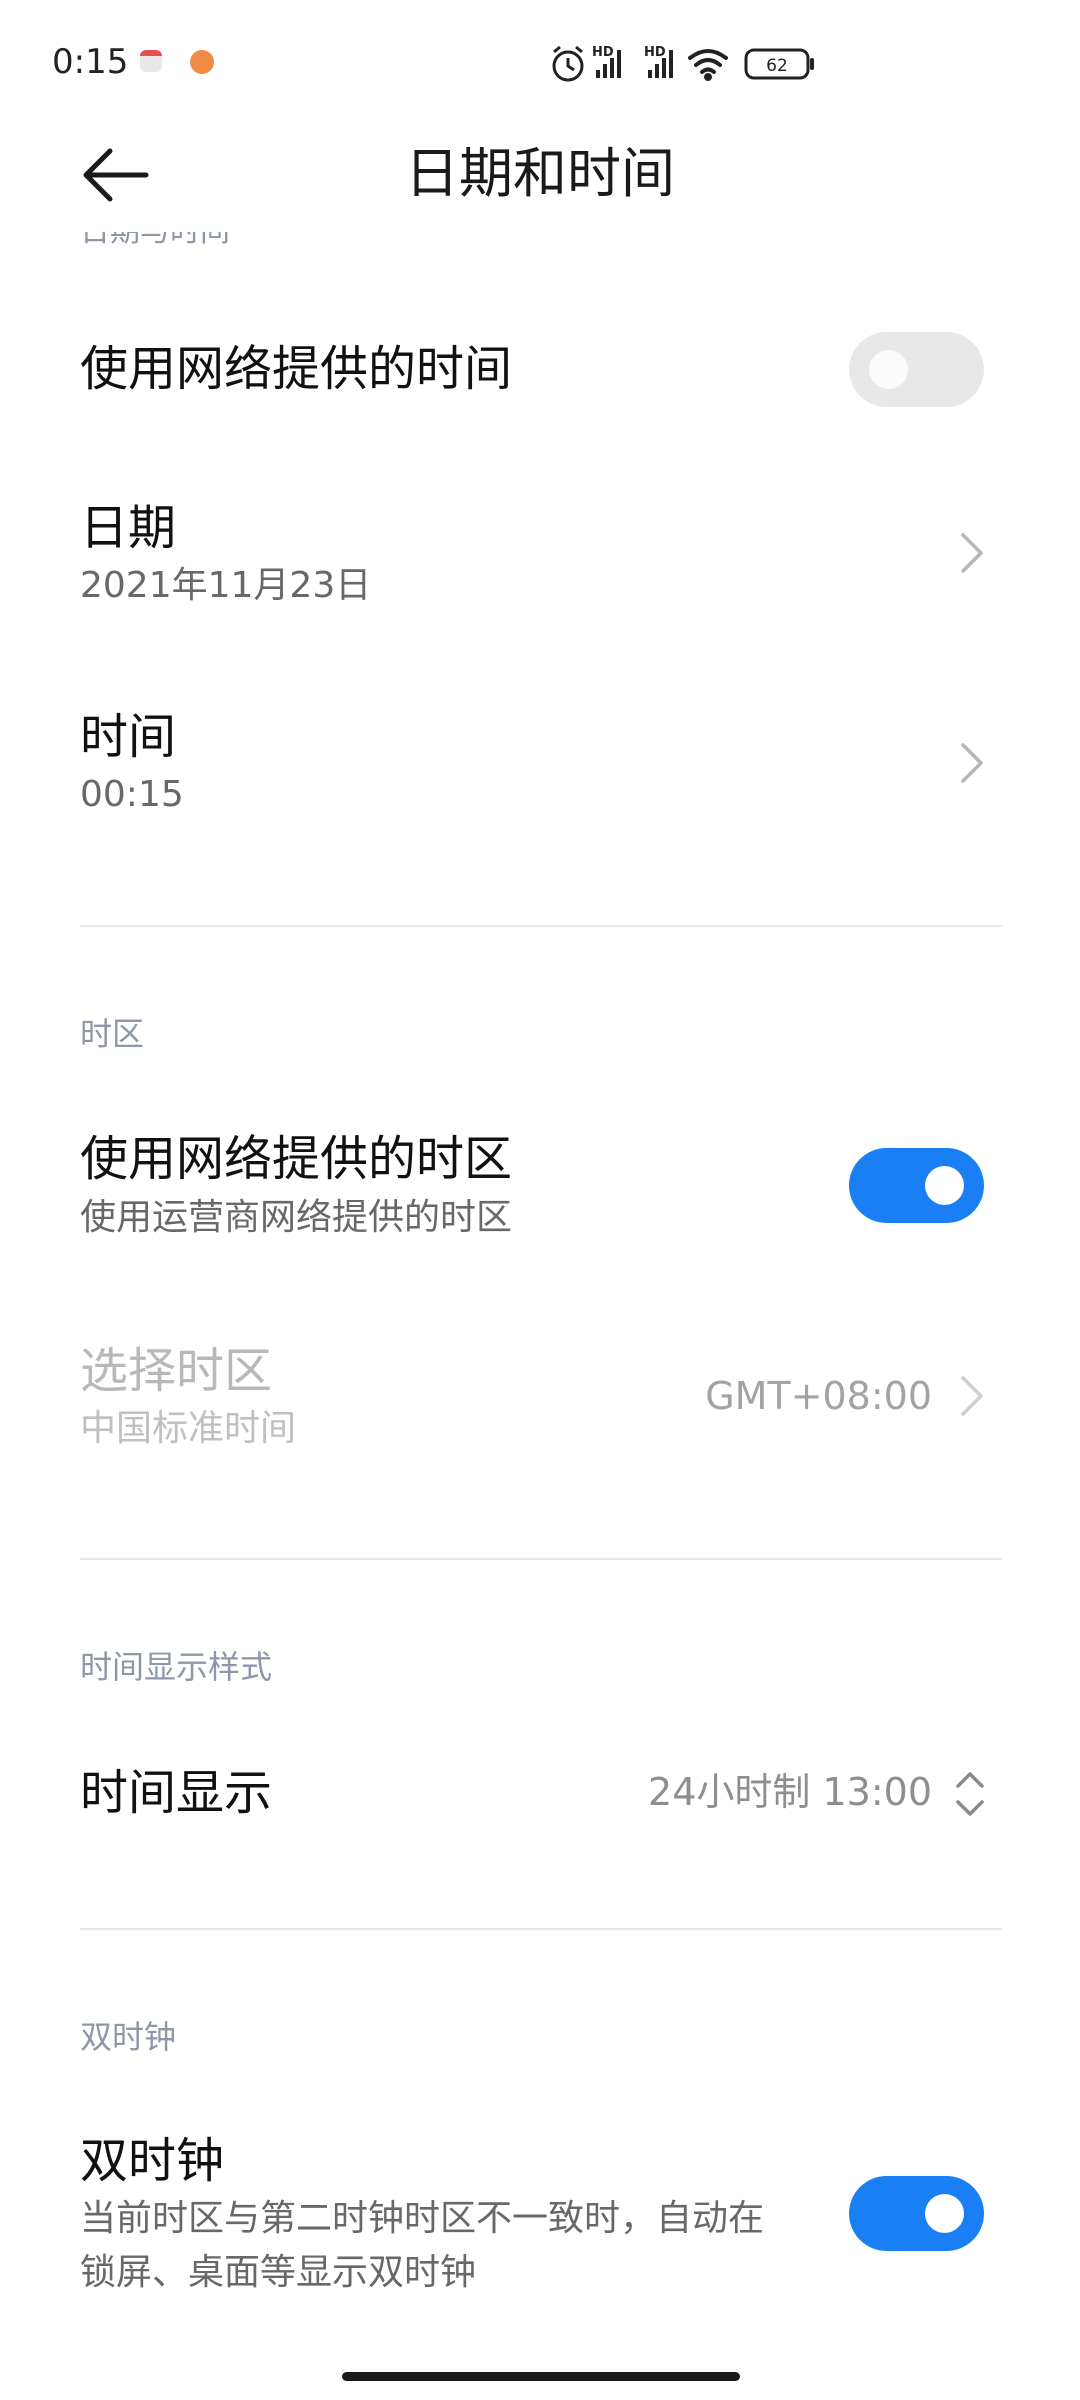 This screenshot has width=1080, height=2400. Describe the element at coordinates (970, 1794) in the screenshot. I see `up-down-chevron-icon` at that location.